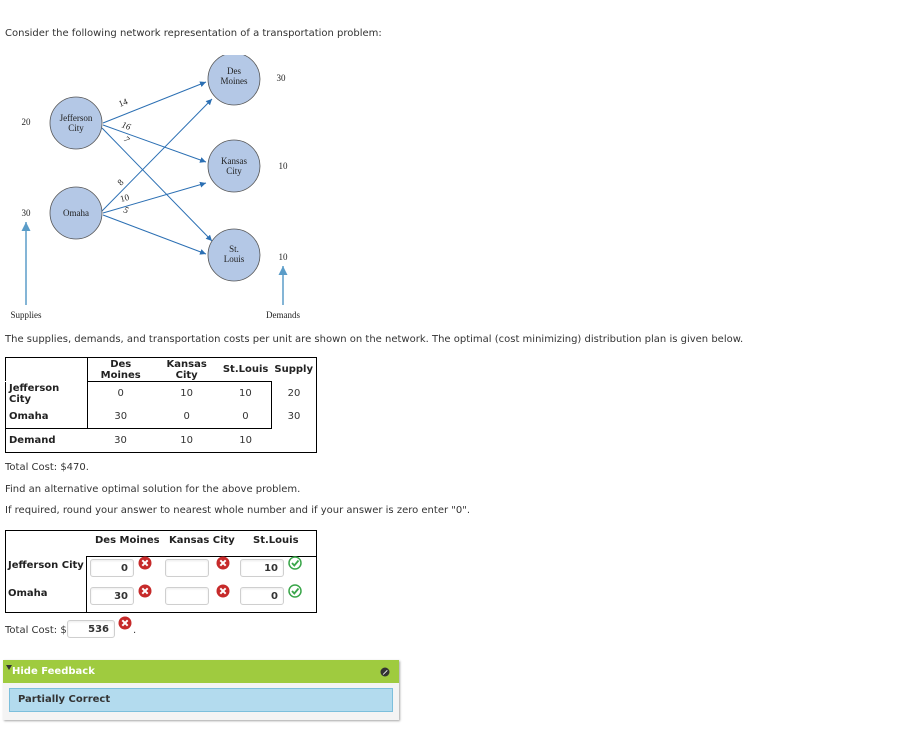  I want to click on table-row: Jefferson City 0 10 10 20, so click(161, 393).